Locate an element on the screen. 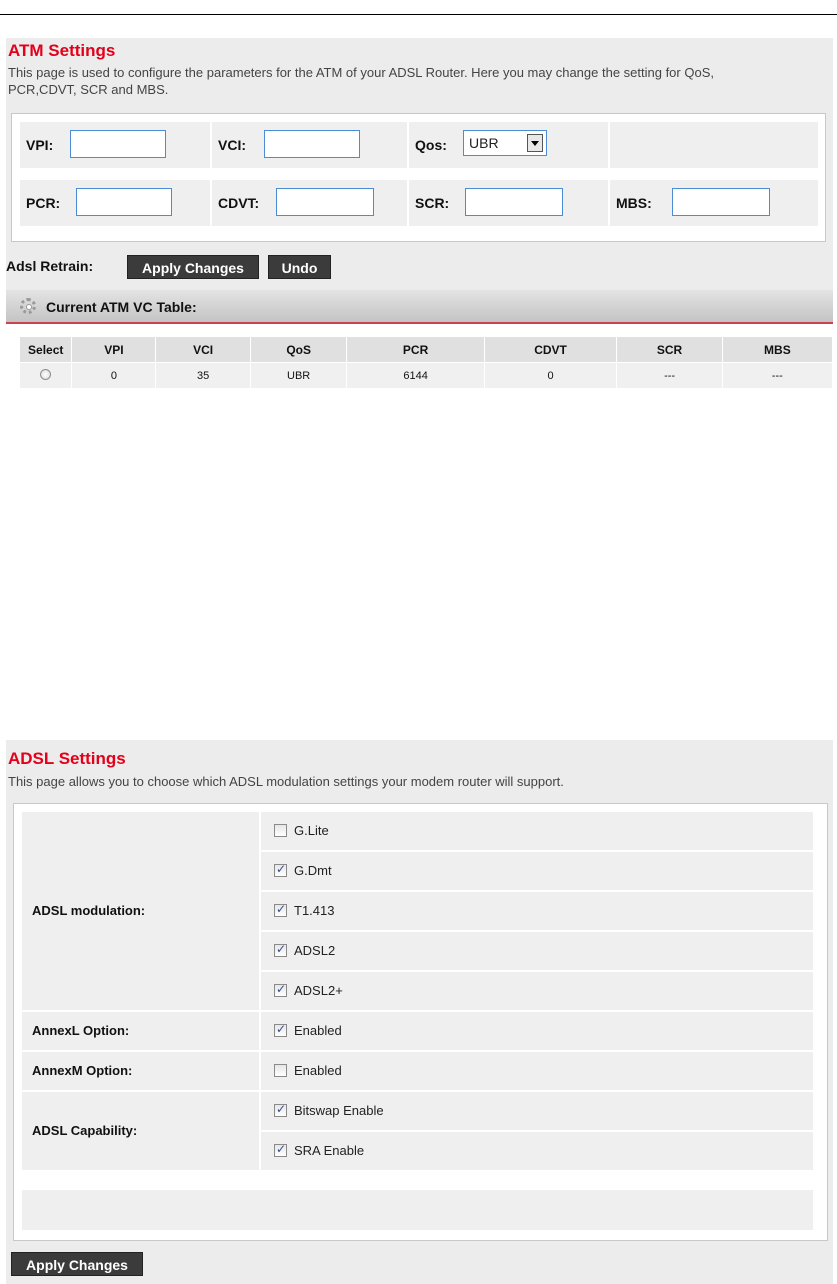 The image size is (837, 1284). glite-checkbox is located at coordinates (280, 830).